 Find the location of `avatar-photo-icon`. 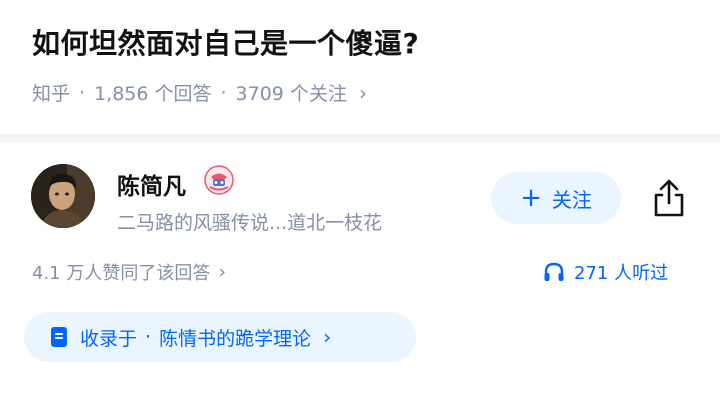

avatar-photo-icon is located at coordinates (63, 196).